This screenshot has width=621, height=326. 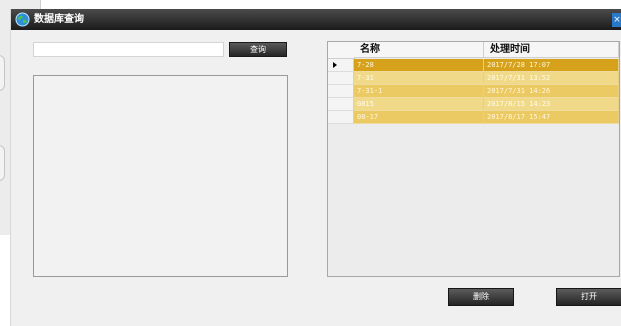 I want to click on cell-time: 2017/7/31 13:52, so click(x=551, y=78).